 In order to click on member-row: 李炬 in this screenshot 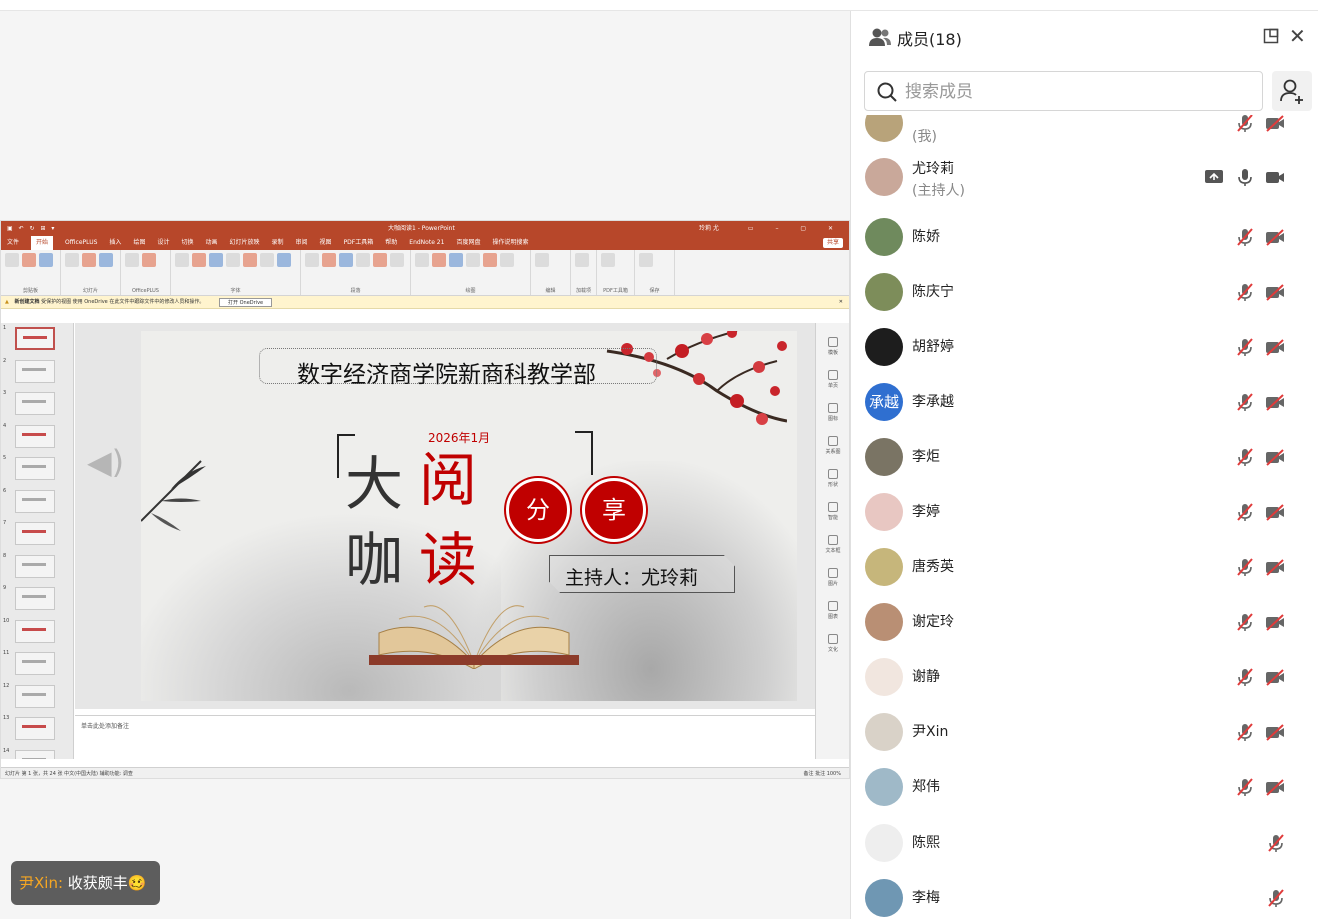, I will do `click(1084, 456)`.